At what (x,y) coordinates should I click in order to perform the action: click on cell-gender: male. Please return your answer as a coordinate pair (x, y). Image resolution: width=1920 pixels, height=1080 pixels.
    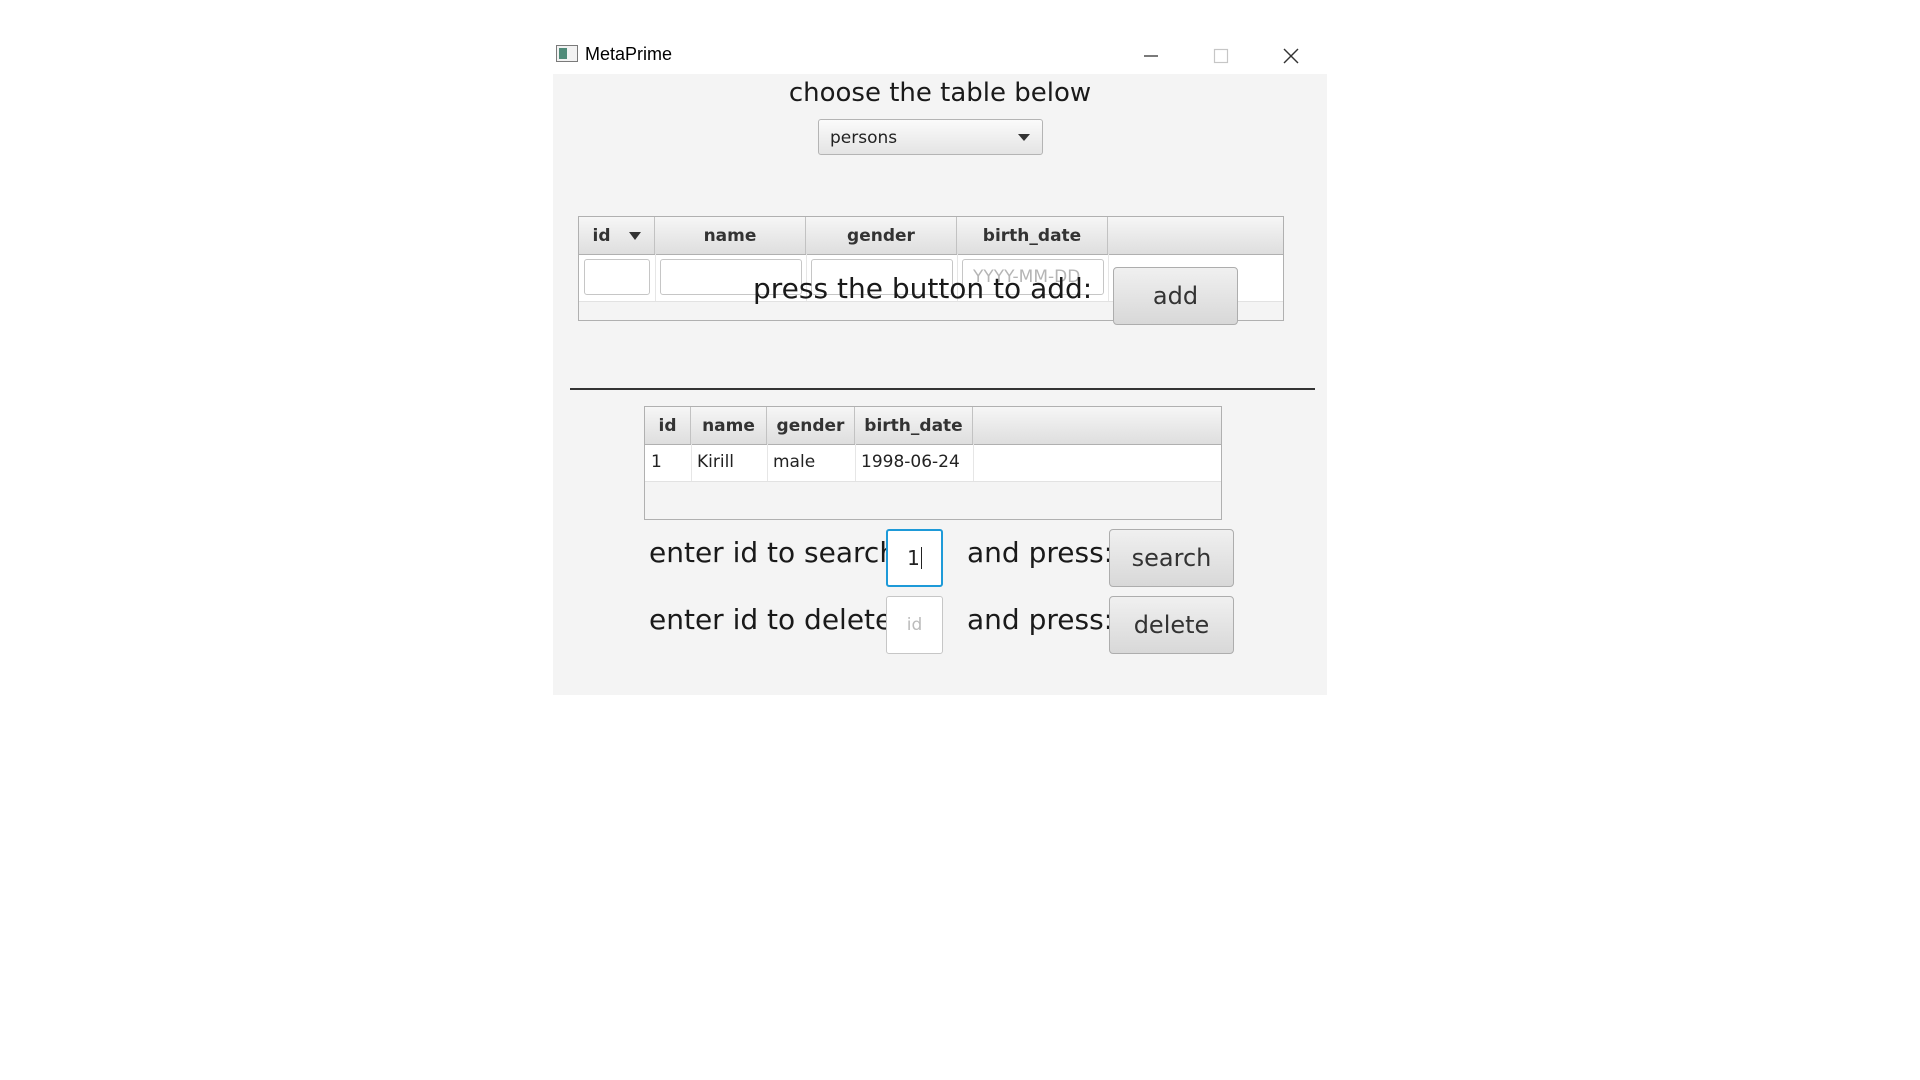
    Looking at the image, I should click on (794, 462).